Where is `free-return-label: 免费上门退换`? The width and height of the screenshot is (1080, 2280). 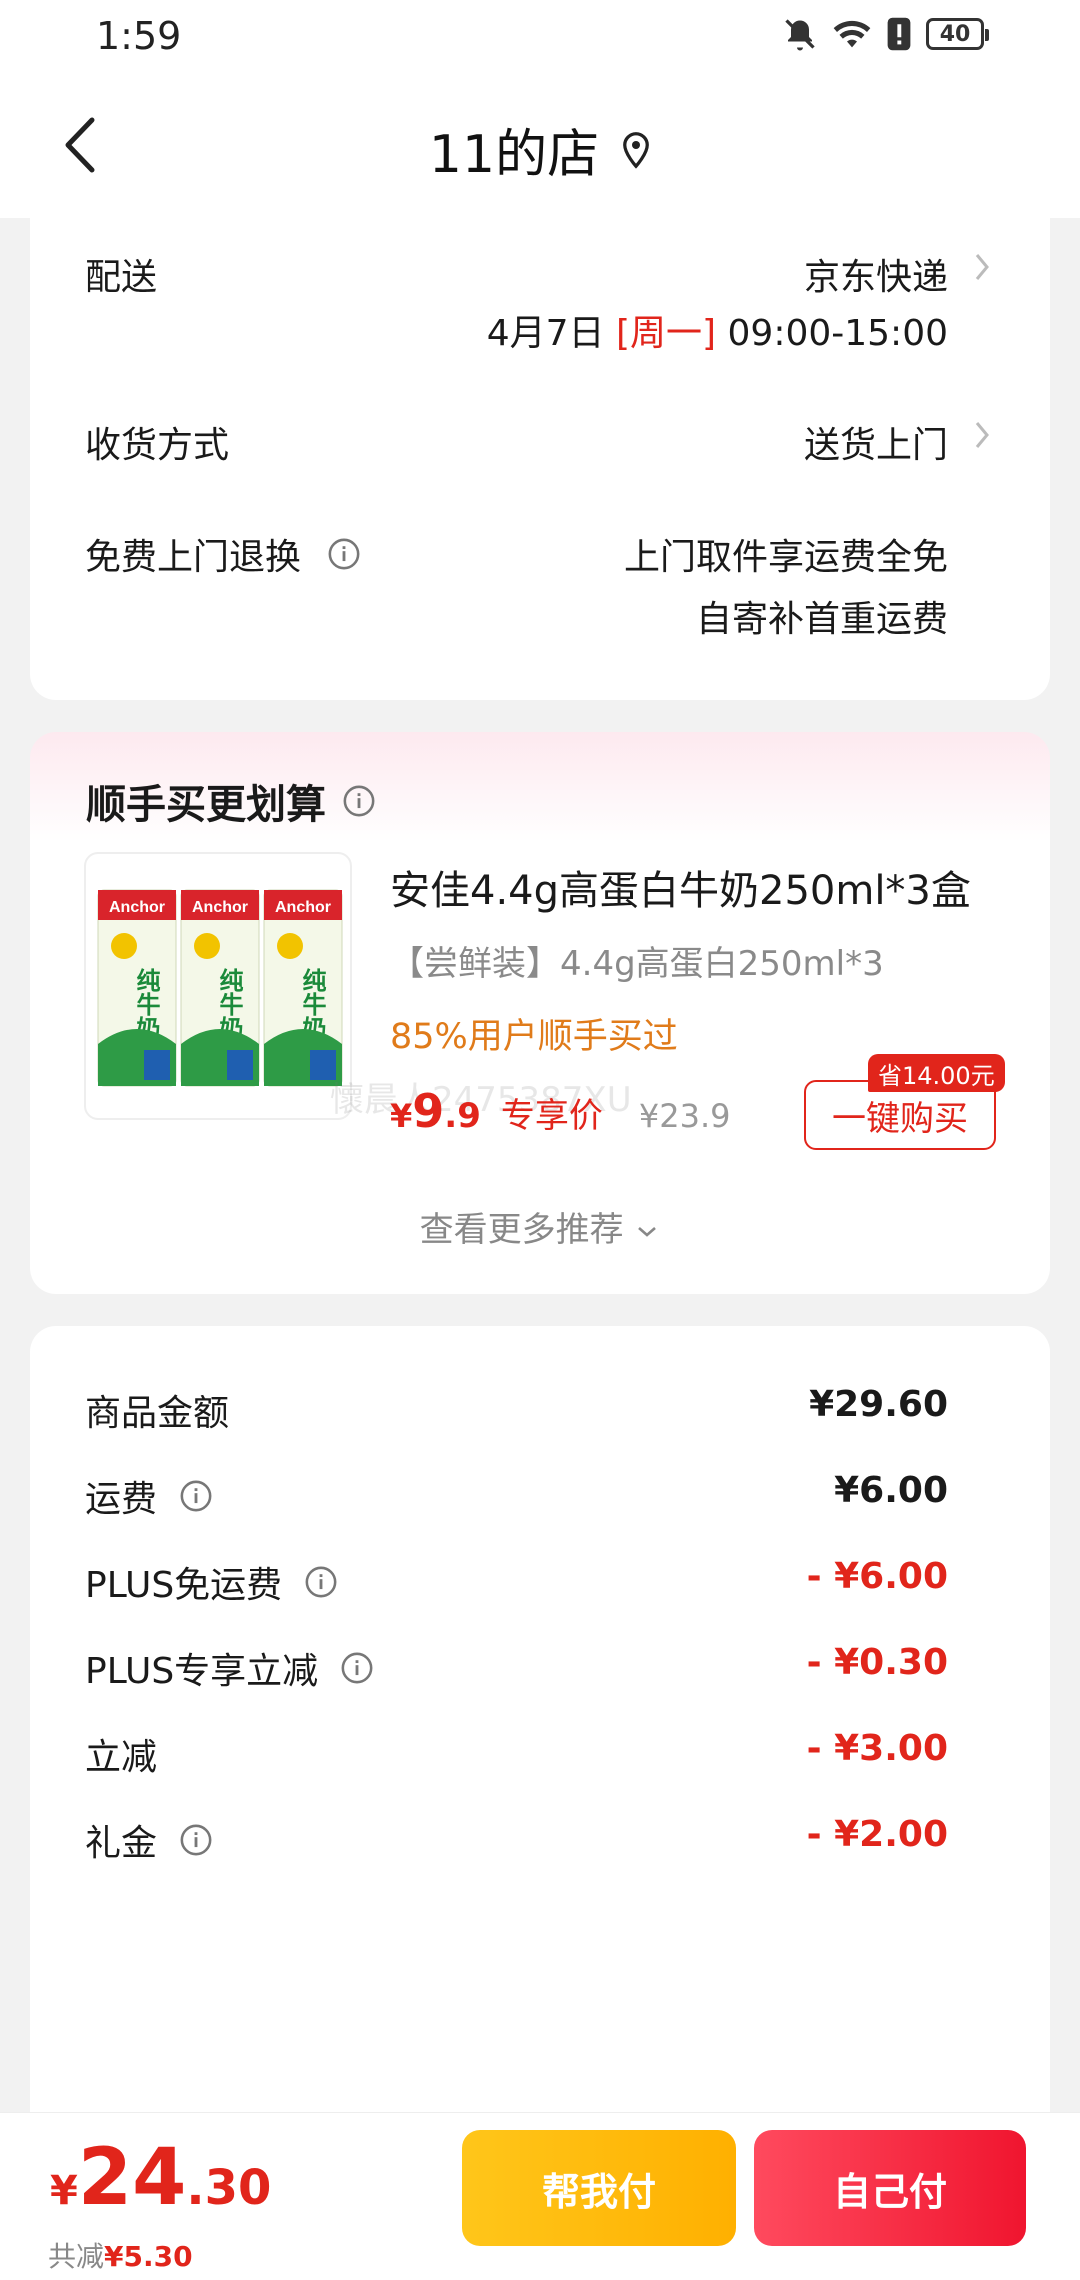
free-return-label: 免费上门退换 is located at coordinates (223, 554).